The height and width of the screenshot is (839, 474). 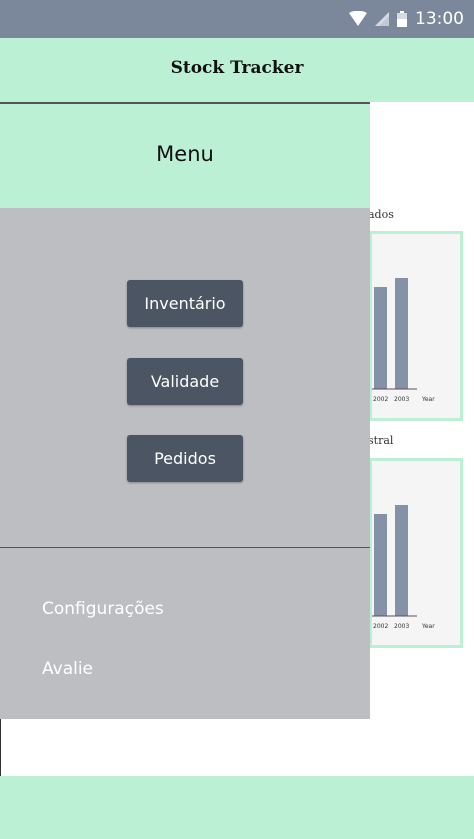 What do you see at coordinates (358, 18) in the screenshot?
I see `wifi-icon` at bounding box center [358, 18].